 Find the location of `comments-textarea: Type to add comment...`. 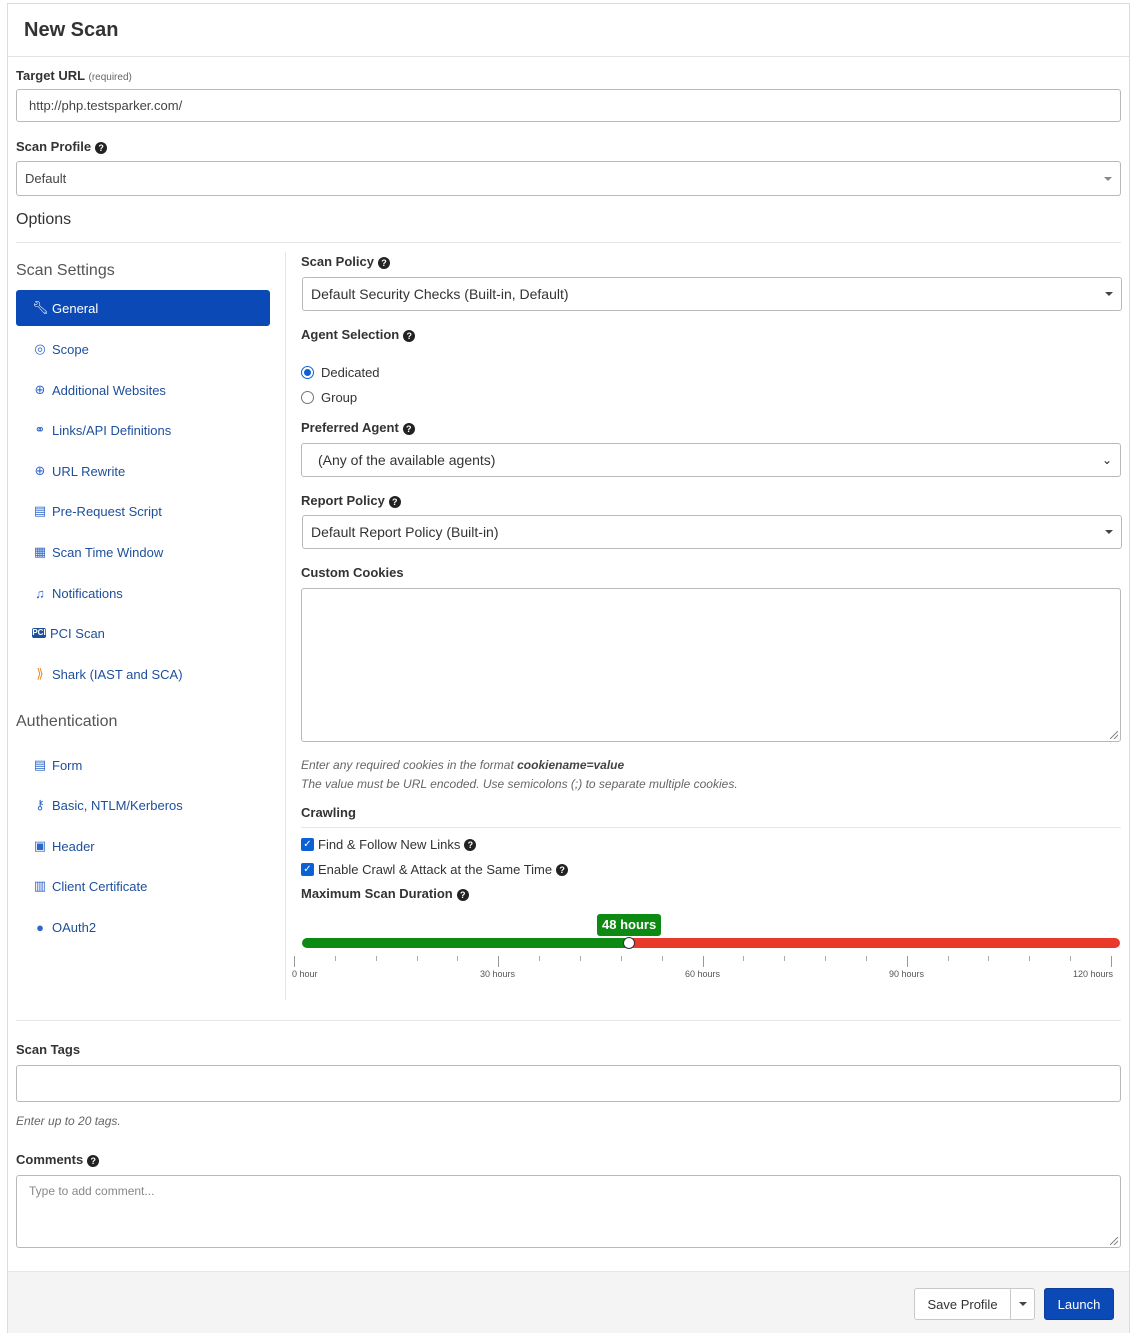

comments-textarea: Type to add comment... is located at coordinates (568, 1211).